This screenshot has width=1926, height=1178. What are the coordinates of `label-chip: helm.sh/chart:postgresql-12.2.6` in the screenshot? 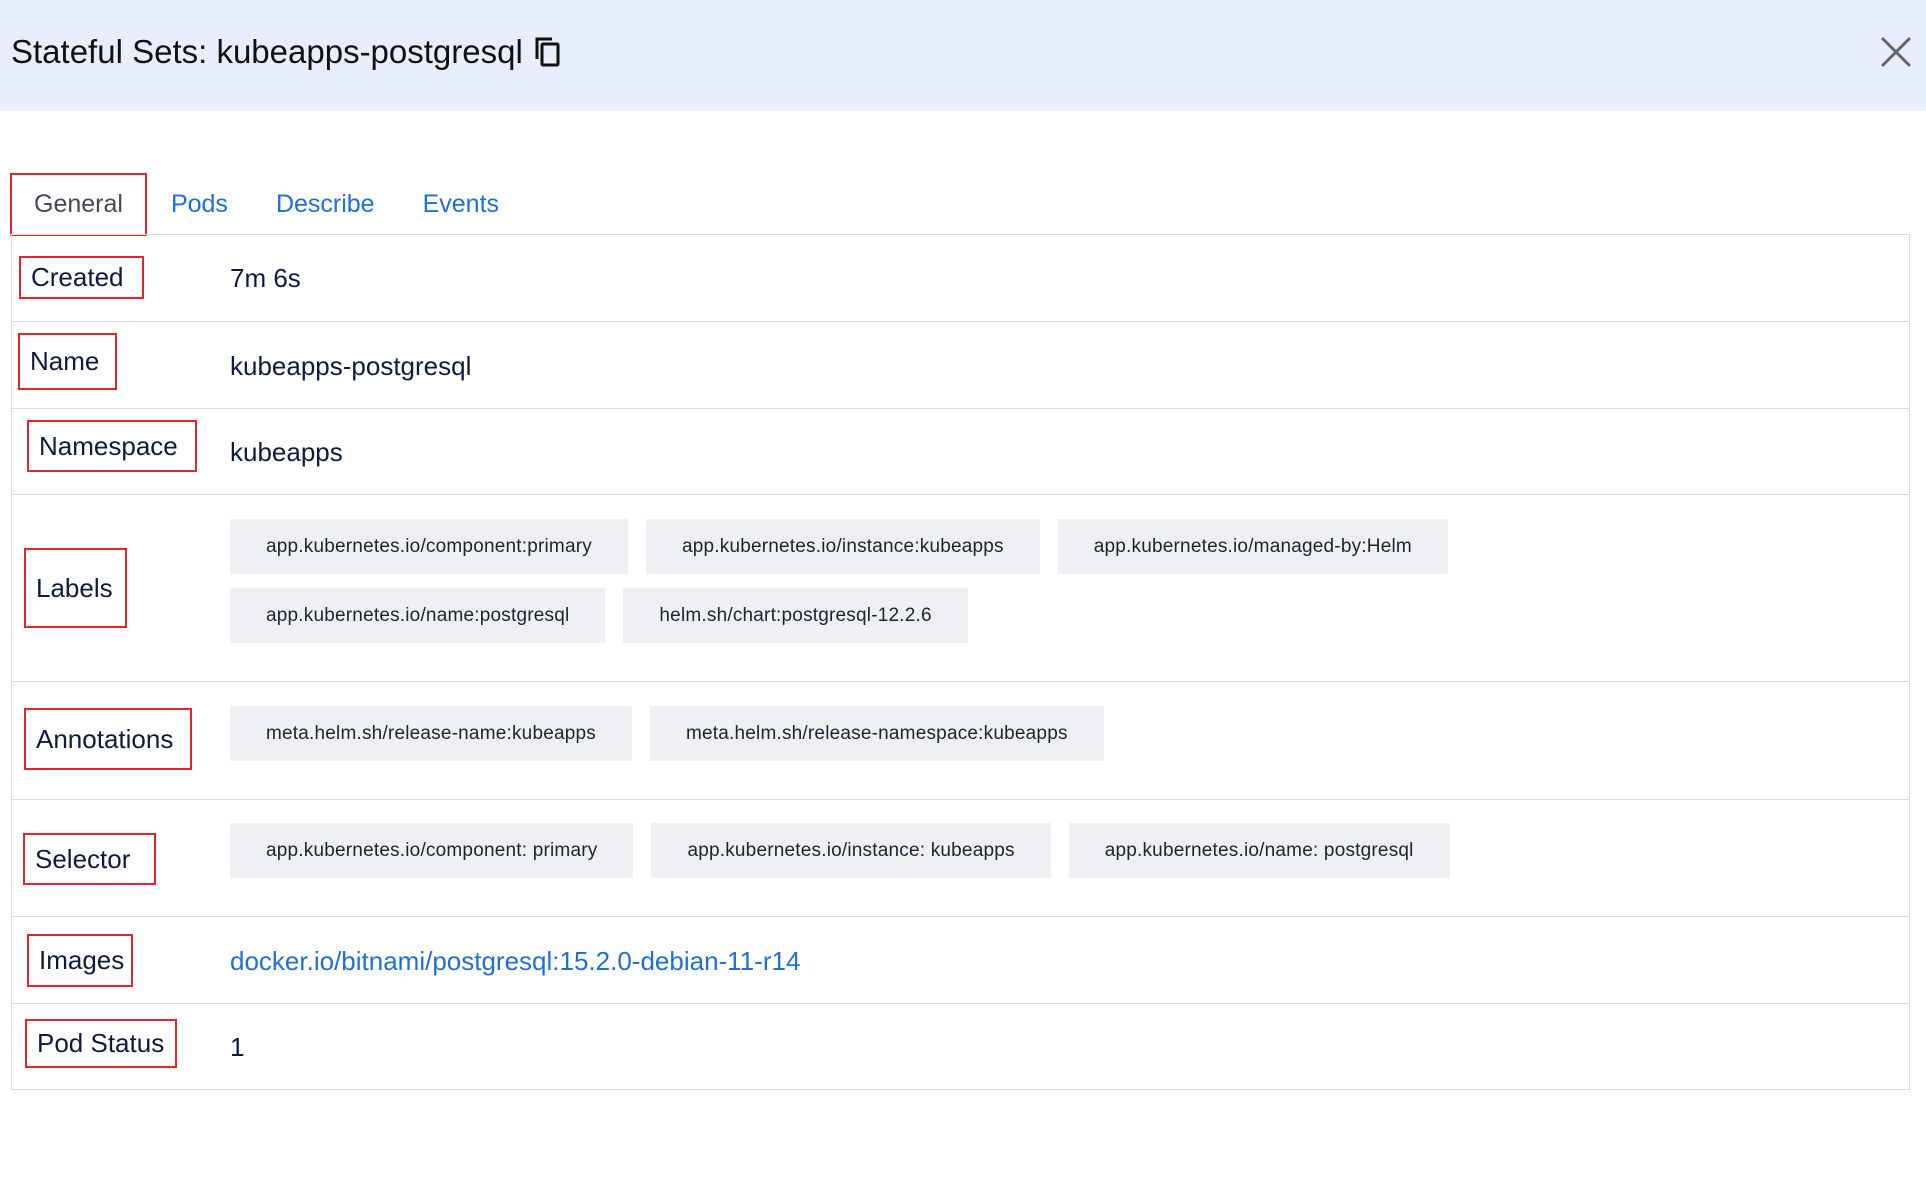 It's located at (795, 615).